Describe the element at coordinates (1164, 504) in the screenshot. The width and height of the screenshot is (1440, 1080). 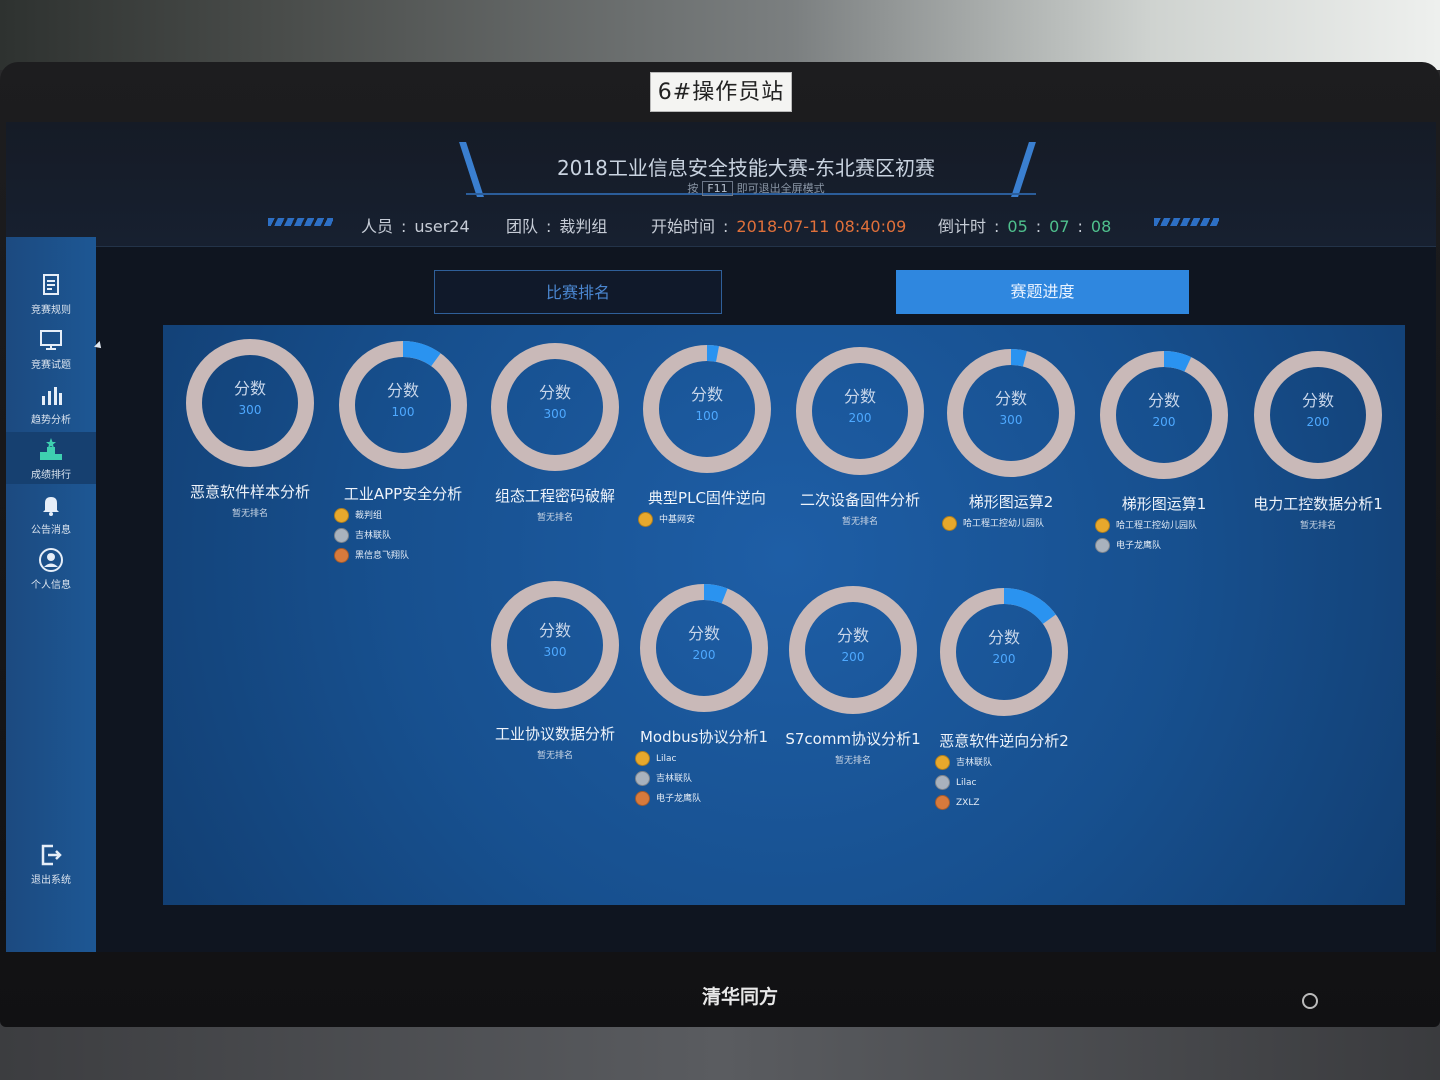
I see `challenge-title: 梯形图运算1` at that location.